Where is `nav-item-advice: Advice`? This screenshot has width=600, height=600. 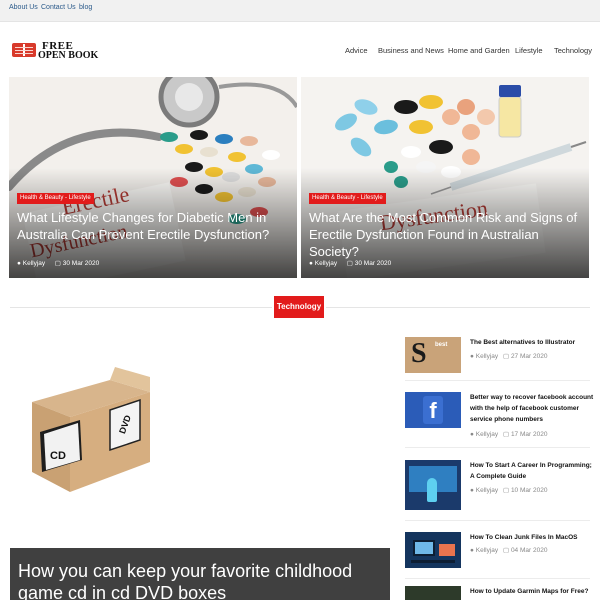
nav-item-advice: Advice is located at coordinates (356, 50).